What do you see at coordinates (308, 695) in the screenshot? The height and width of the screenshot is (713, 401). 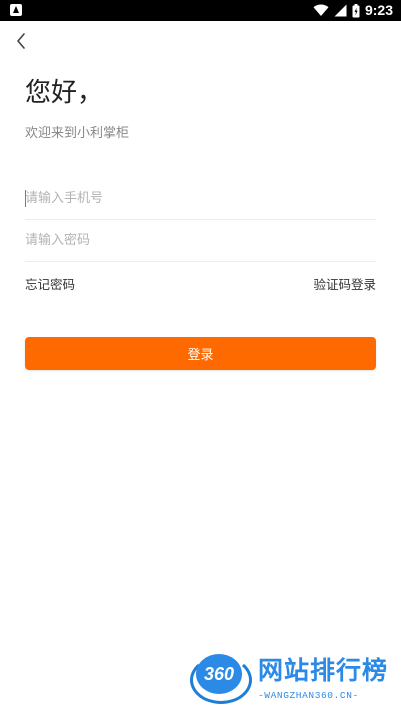 I see `watermark-url: -WANGZHAN360.CN-` at bounding box center [308, 695].